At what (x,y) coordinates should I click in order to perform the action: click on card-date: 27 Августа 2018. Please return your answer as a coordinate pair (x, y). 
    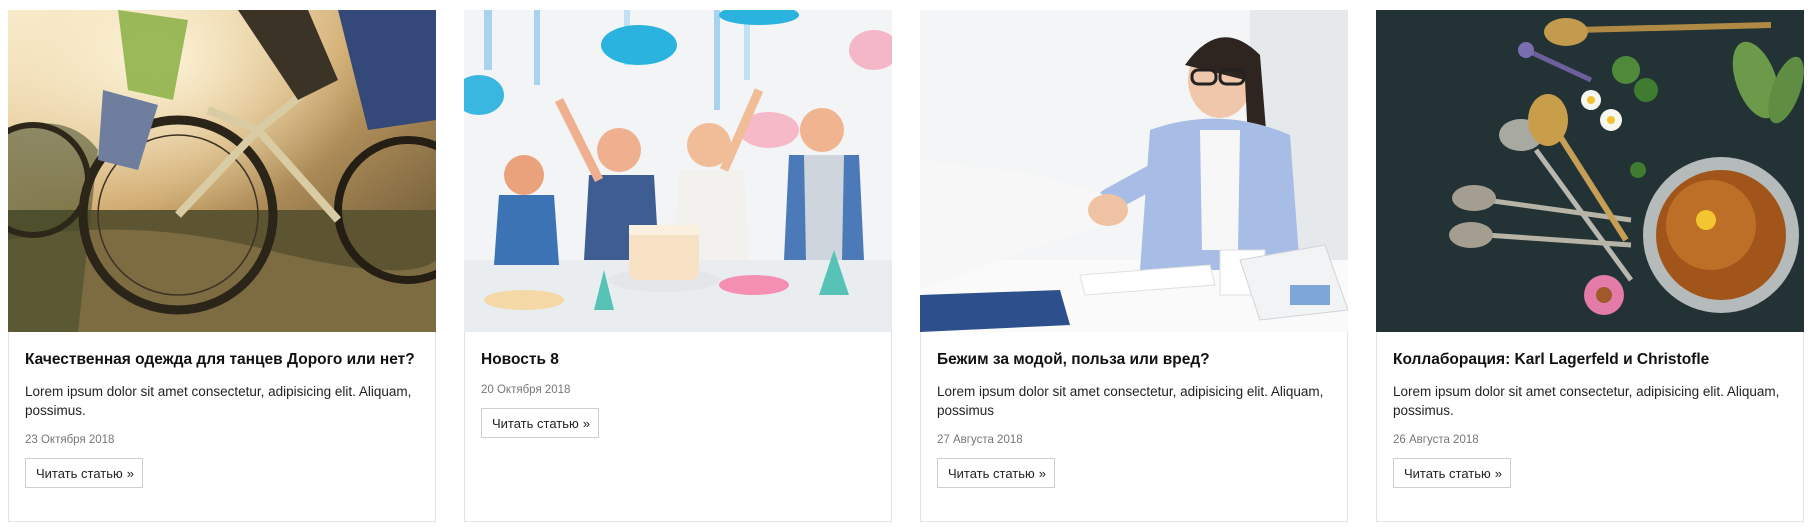
    Looking at the image, I should click on (980, 440).